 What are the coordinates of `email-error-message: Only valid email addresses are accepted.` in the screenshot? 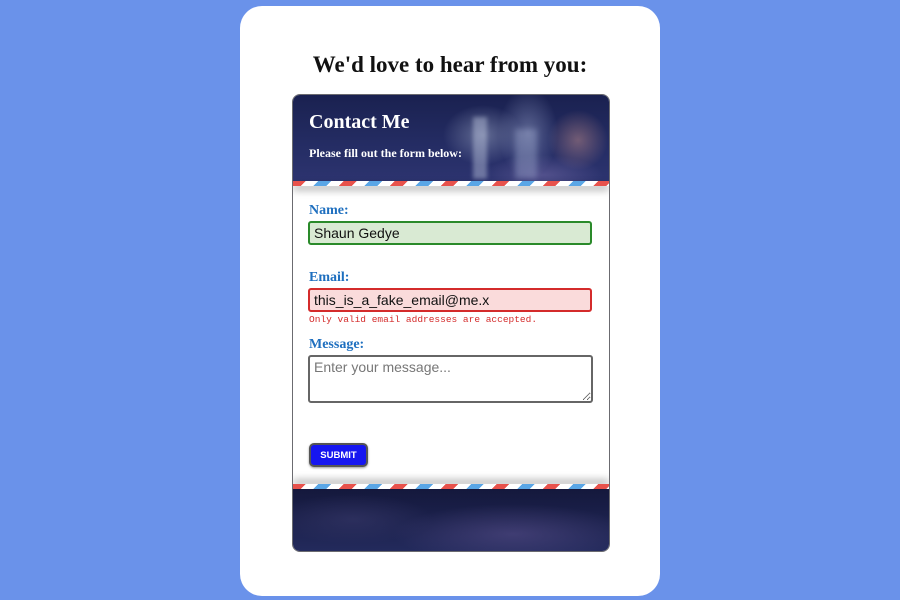 It's located at (423, 319).